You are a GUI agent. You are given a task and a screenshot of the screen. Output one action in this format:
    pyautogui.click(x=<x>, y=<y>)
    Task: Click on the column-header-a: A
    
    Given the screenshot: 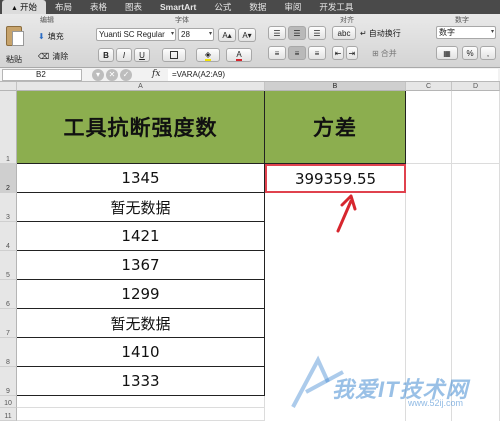 What is the action you would take?
    pyautogui.click(x=141, y=86)
    